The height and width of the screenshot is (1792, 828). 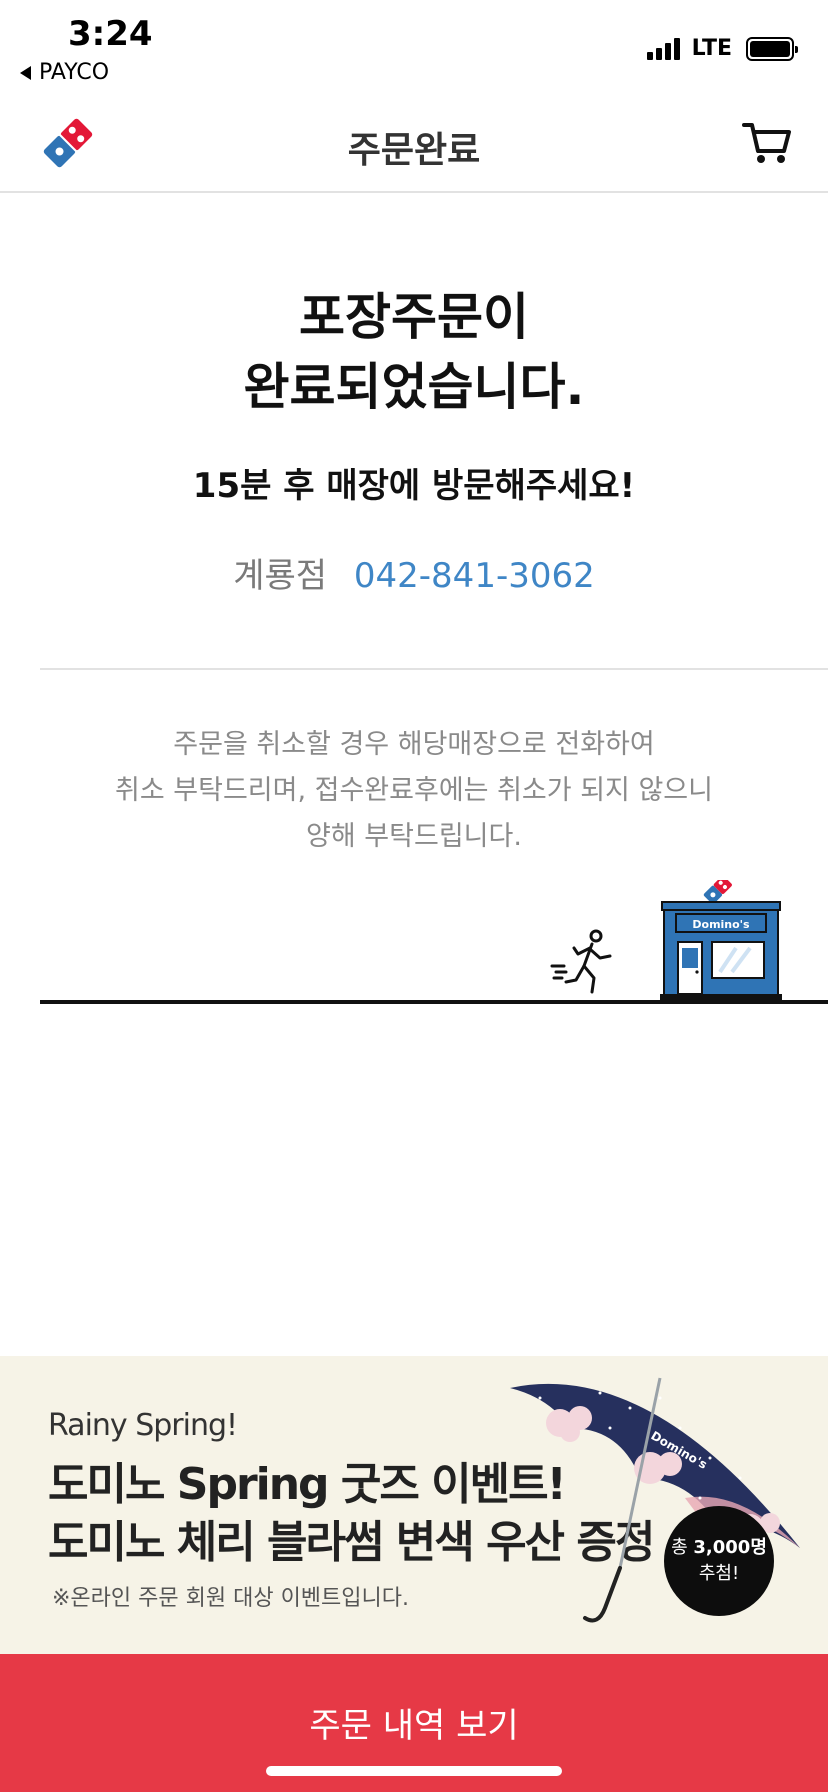 I want to click on shop-sign-text: Domino's, so click(x=721, y=924).